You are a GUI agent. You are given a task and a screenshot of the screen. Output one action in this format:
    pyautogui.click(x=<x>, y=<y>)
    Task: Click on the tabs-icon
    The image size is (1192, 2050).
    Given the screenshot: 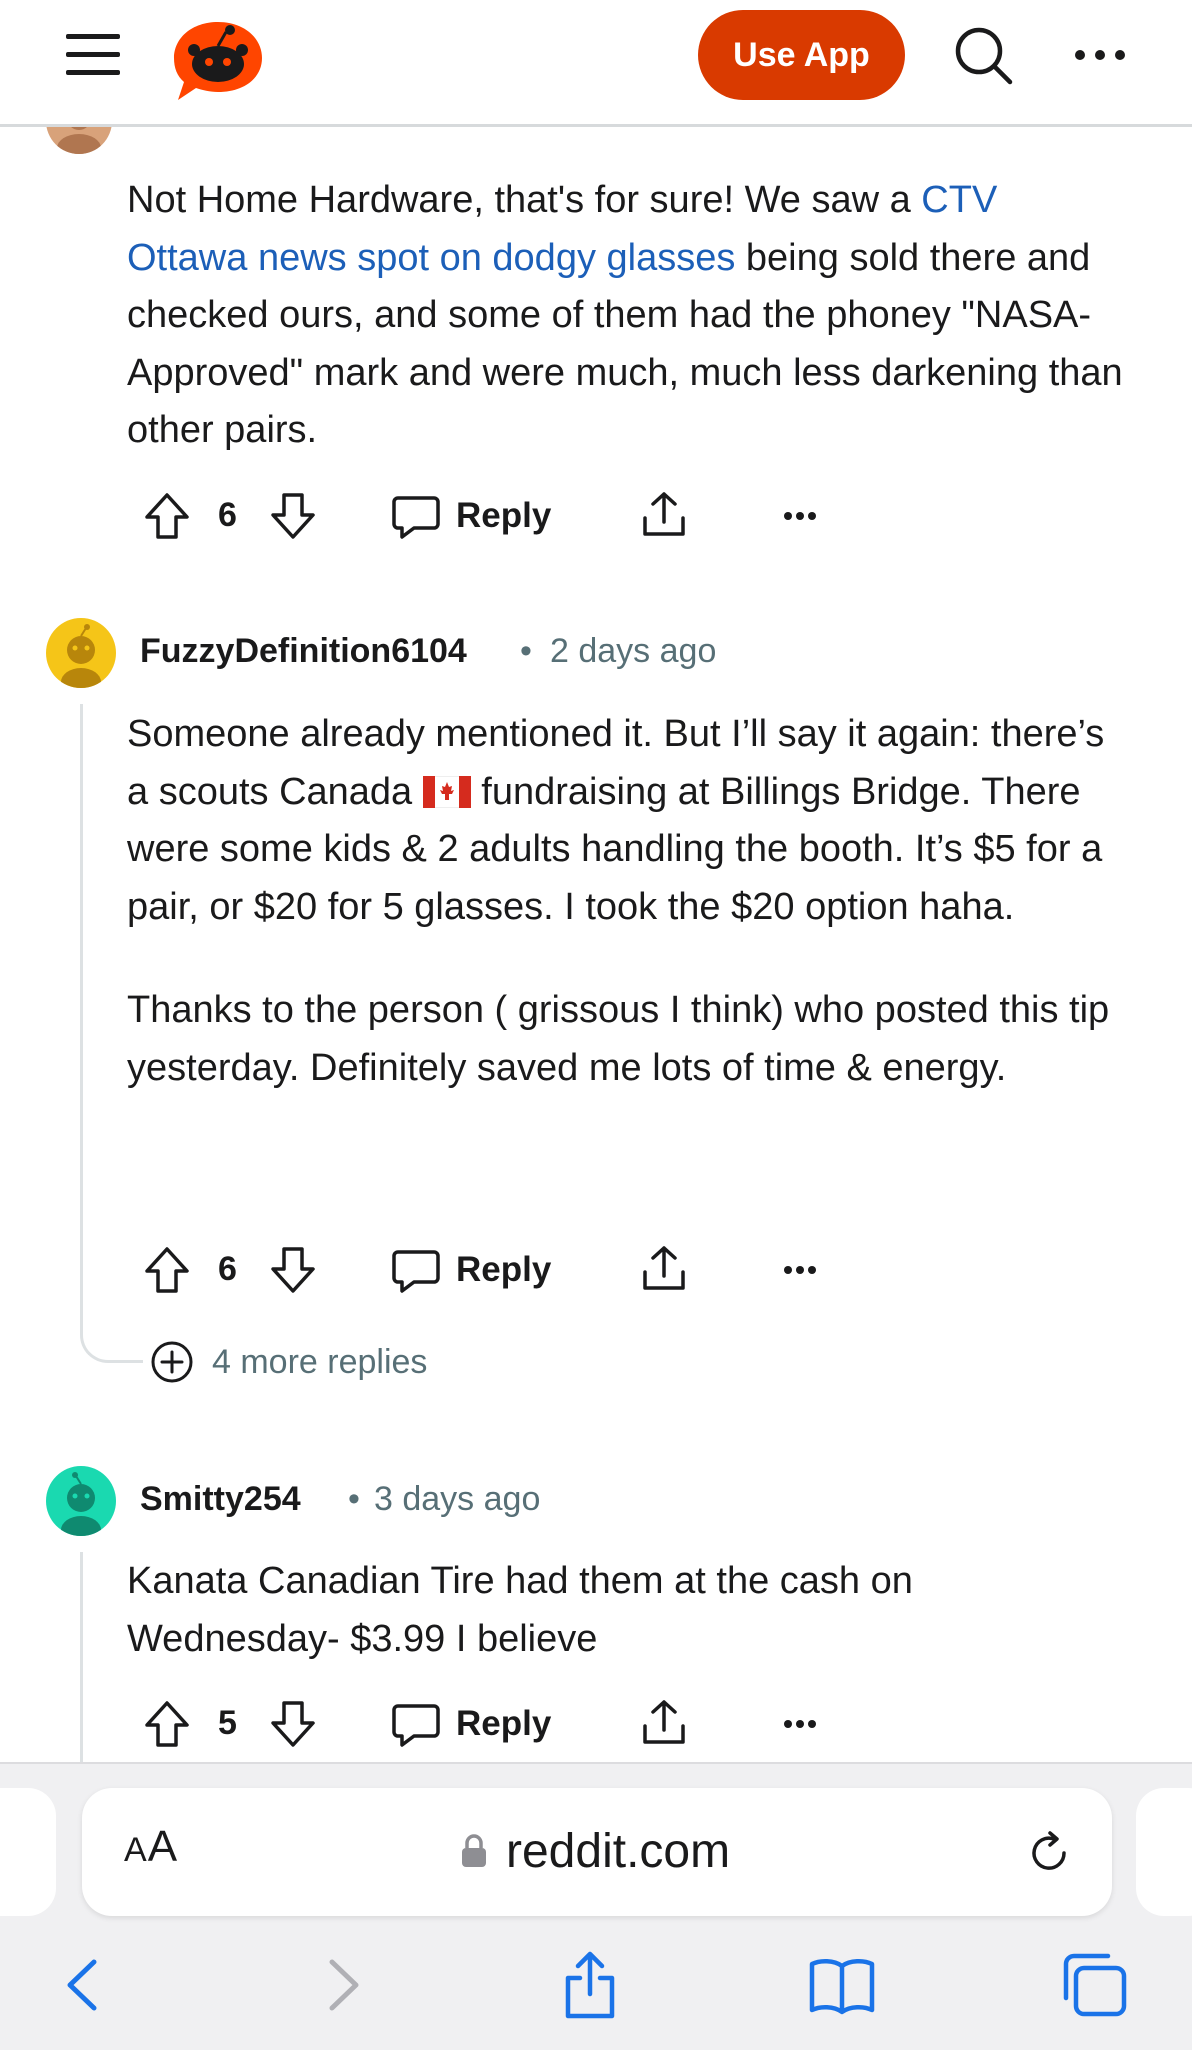 What is the action you would take?
    pyautogui.click(x=1094, y=1985)
    